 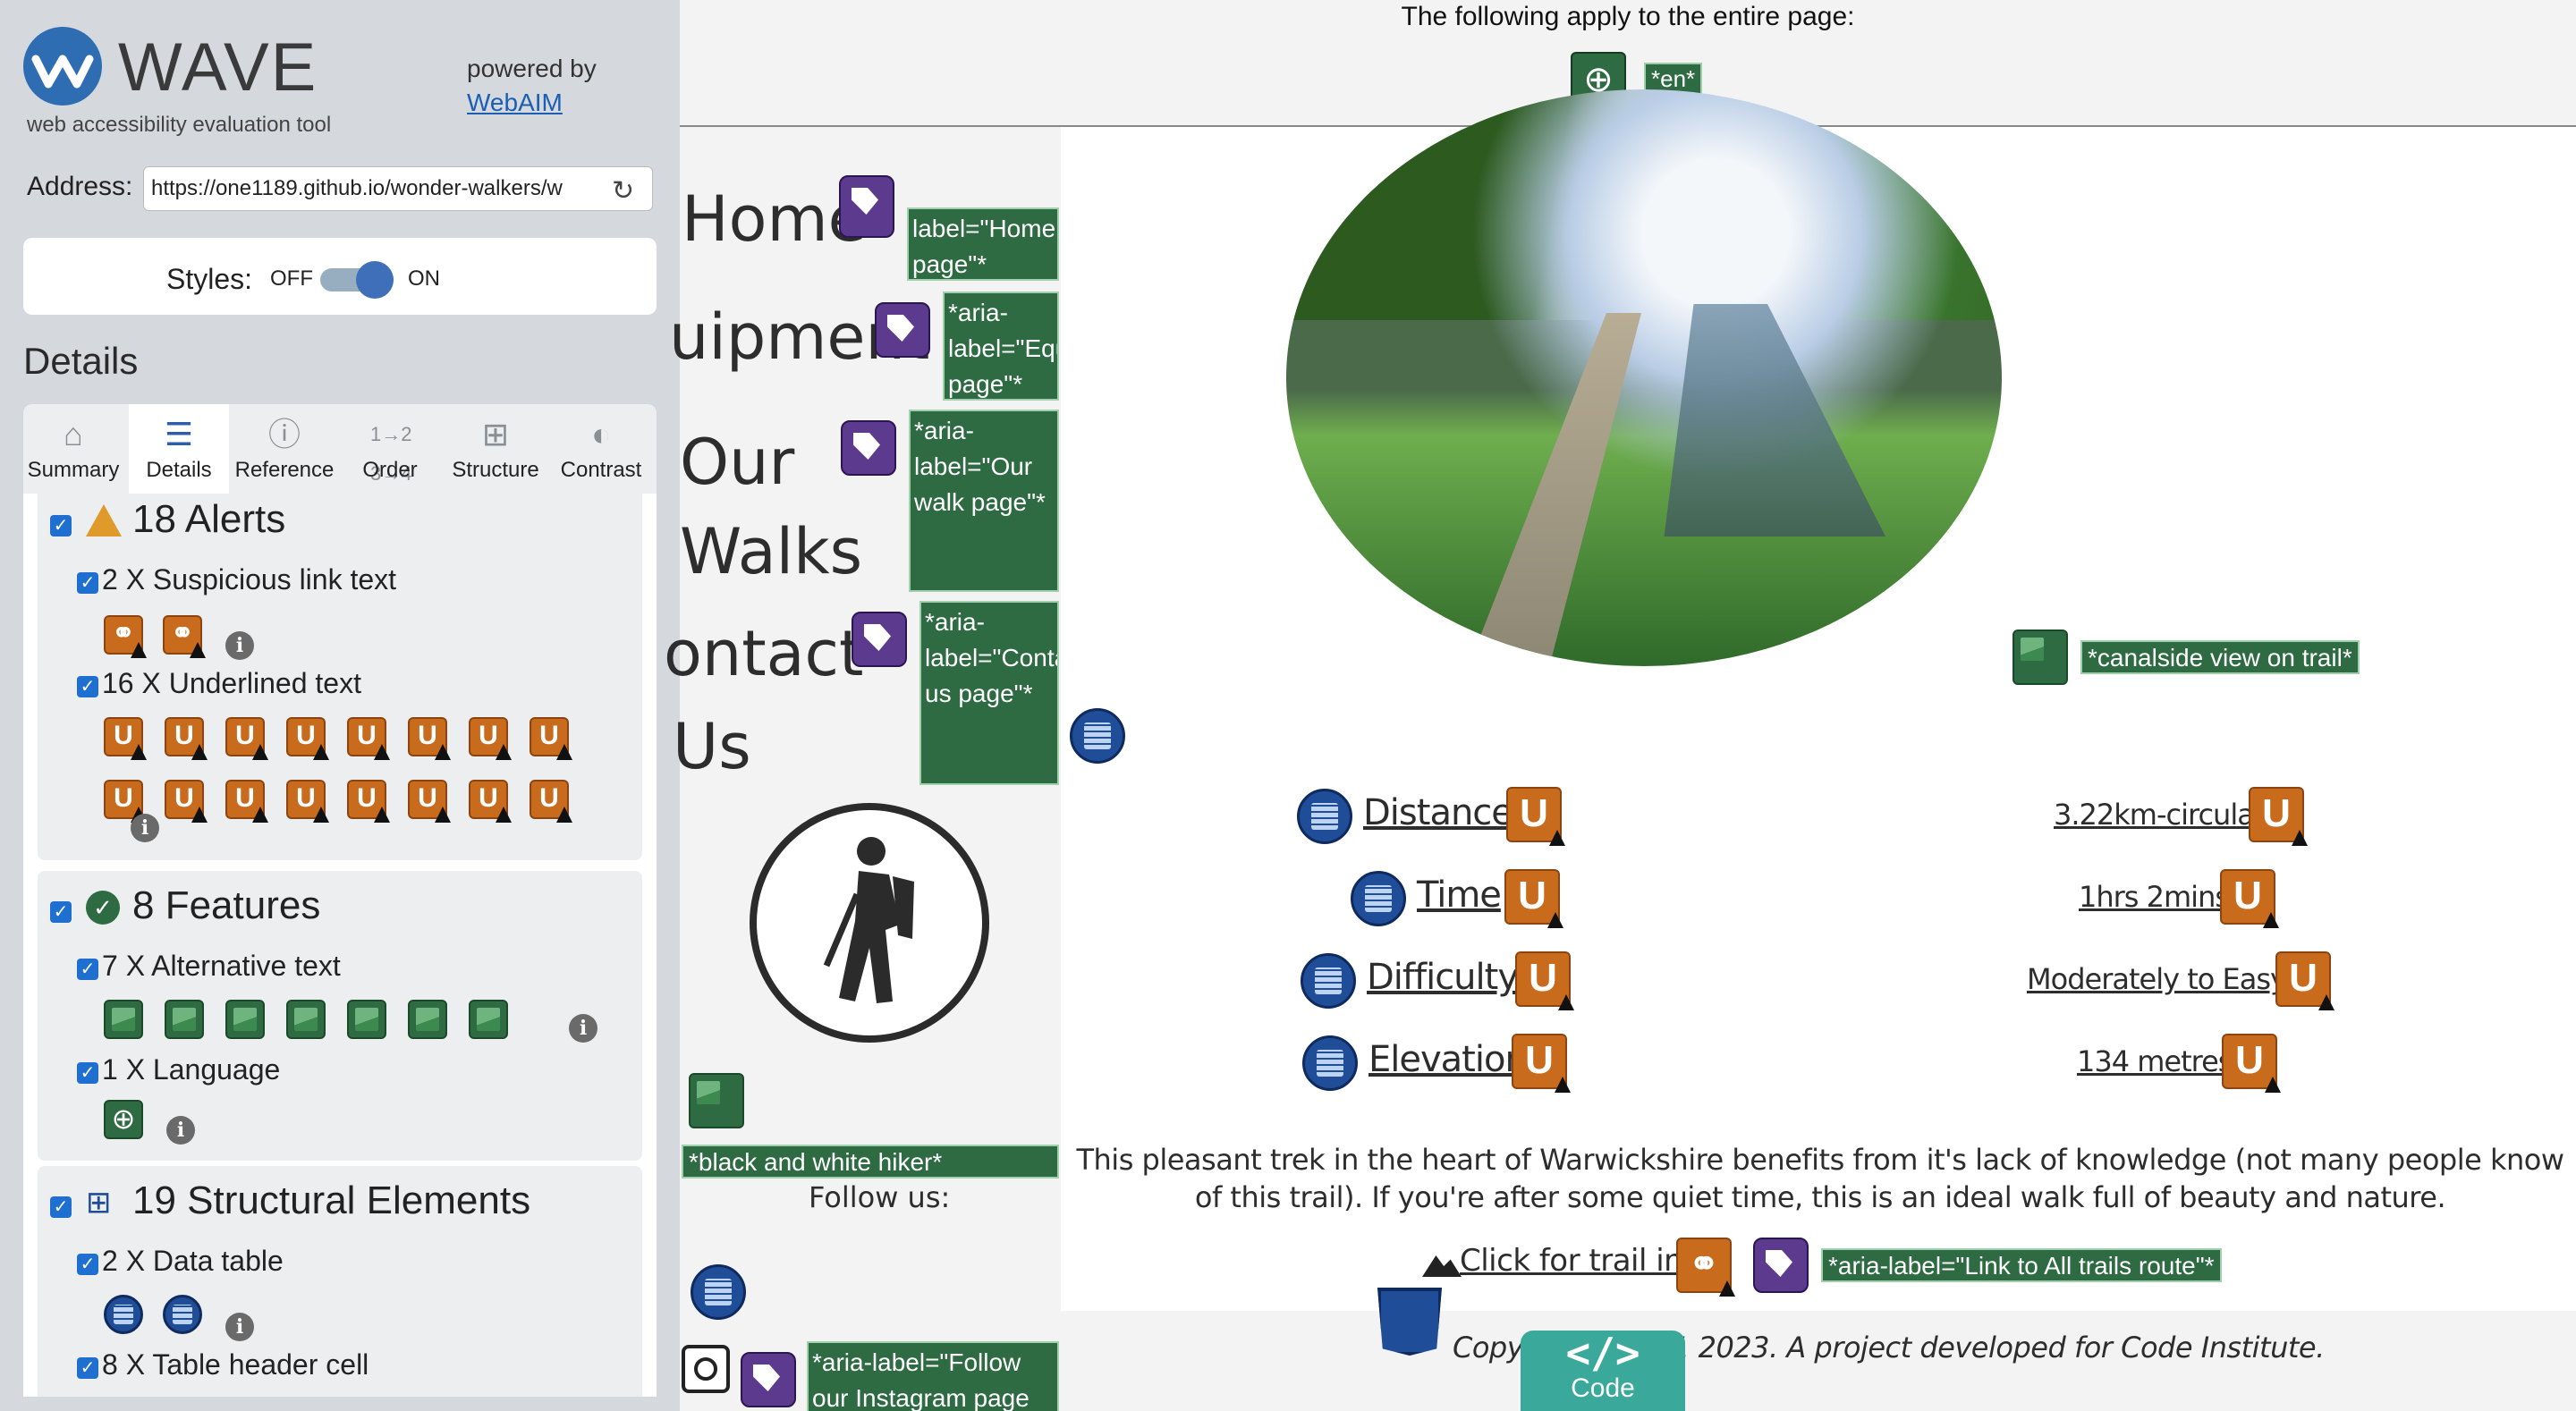 I want to click on hero-image, so click(x=1644, y=377).